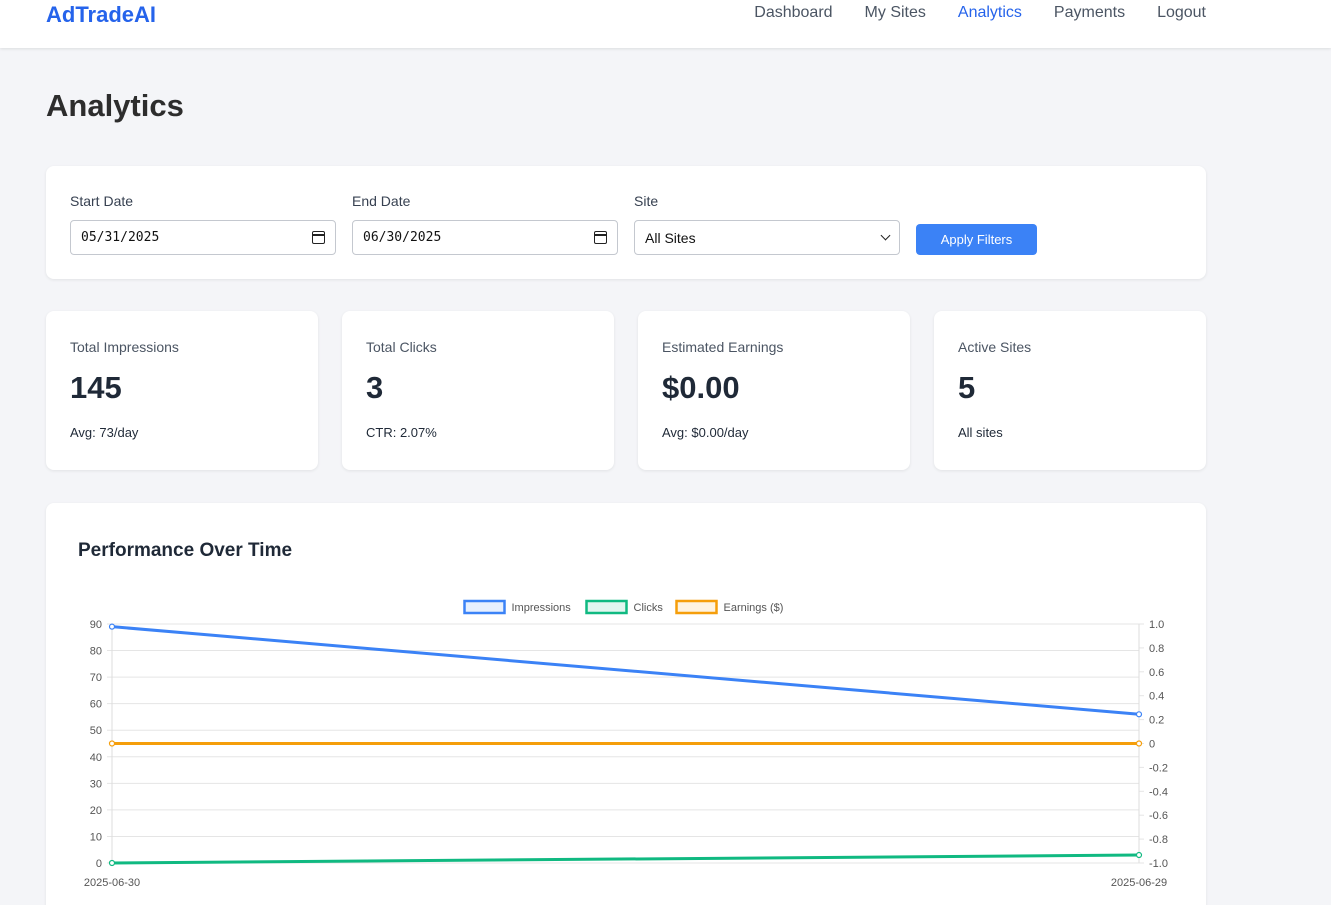 The image size is (1331, 905). What do you see at coordinates (1070, 390) in the screenshot?
I see `stat-card-active-sites: Active Sites 5 All sites` at bounding box center [1070, 390].